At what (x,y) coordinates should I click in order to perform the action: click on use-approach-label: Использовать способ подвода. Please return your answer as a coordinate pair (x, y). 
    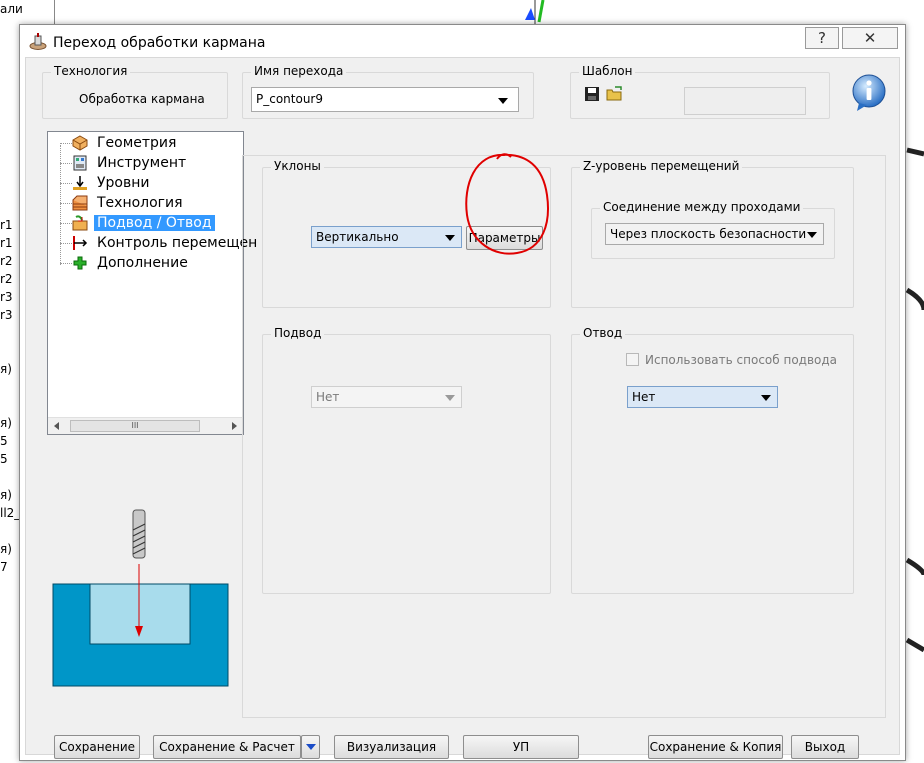
    Looking at the image, I should click on (741, 360).